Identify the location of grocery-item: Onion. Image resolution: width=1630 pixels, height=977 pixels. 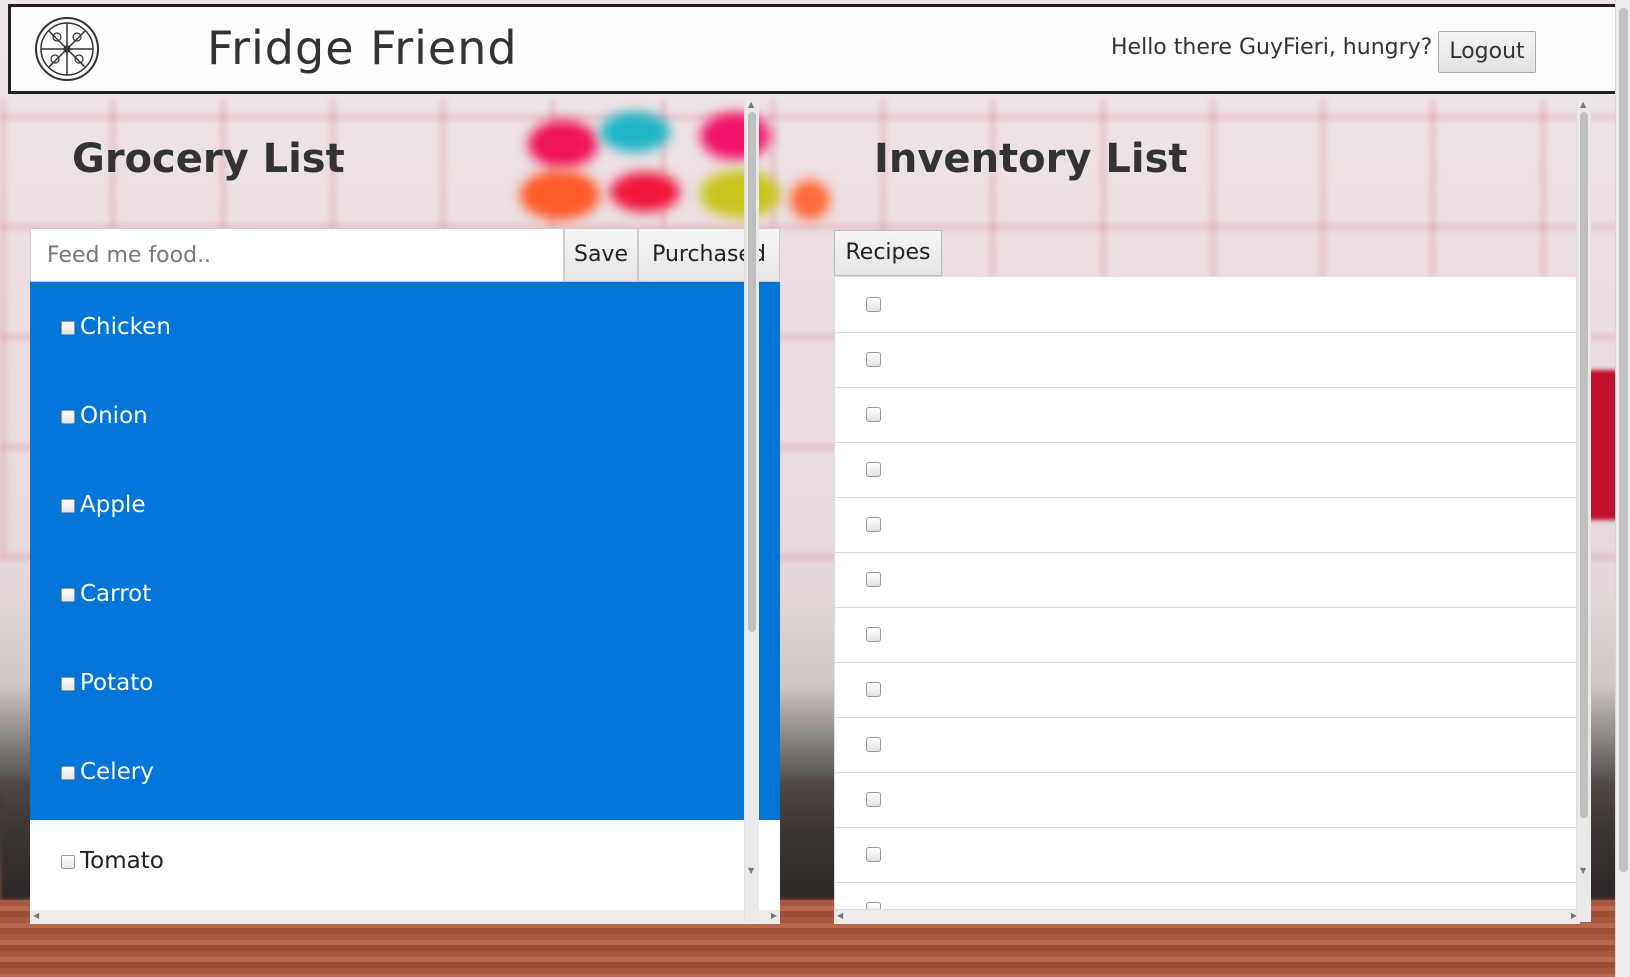
(405, 417).